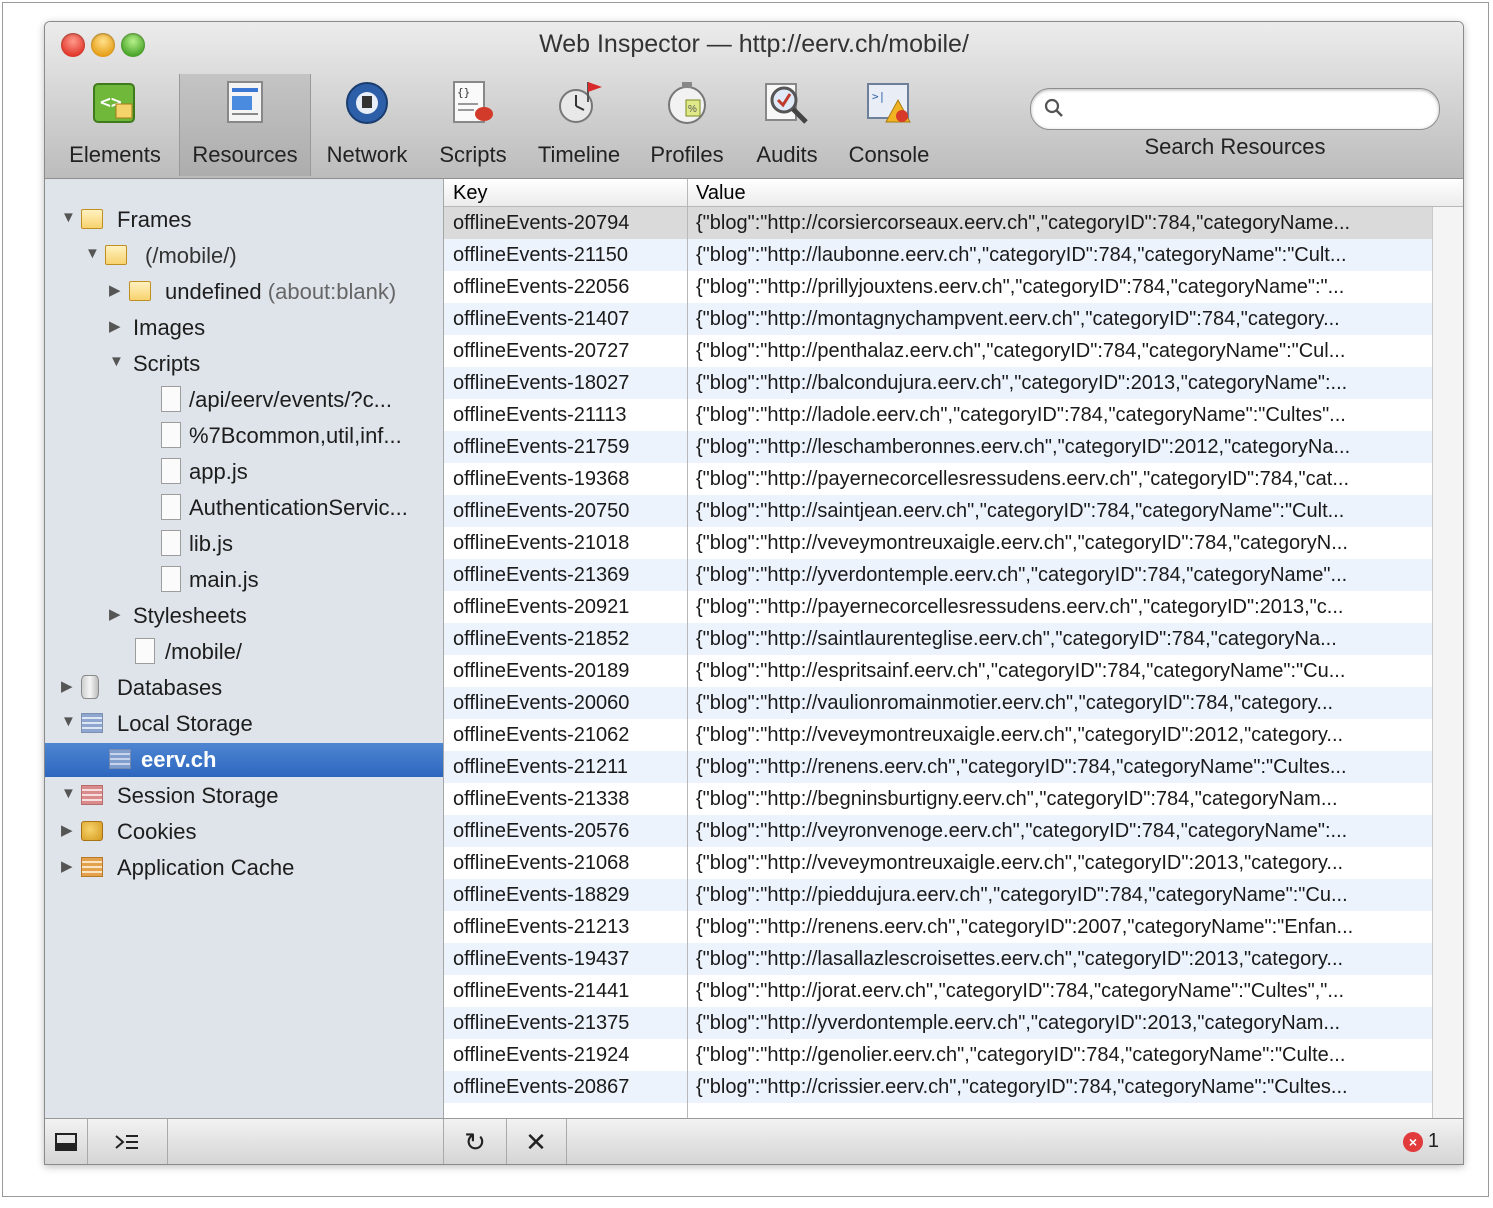 The image size is (1493, 1208). What do you see at coordinates (1413, 1142) in the screenshot?
I see `error-icon: ×` at bounding box center [1413, 1142].